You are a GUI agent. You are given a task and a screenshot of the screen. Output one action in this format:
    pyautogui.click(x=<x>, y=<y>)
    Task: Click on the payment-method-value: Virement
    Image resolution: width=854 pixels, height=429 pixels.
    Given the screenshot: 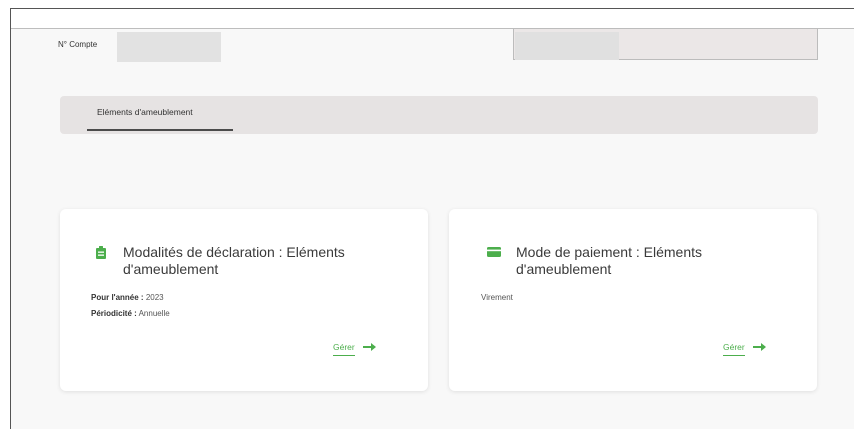 What is the action you would take?
    pyautogui.click(x=497, y=297)
    